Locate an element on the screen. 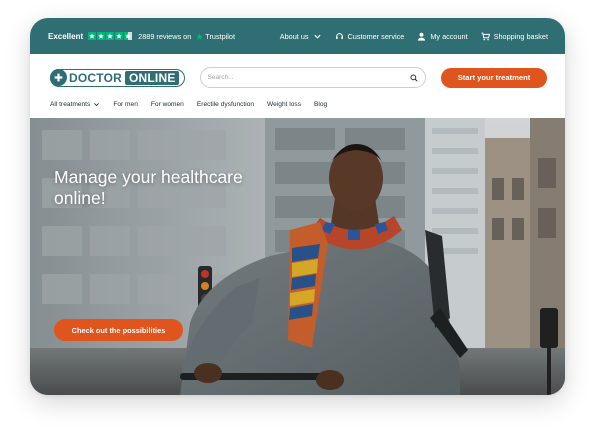 This screenshot has height=438, width=596. nav-for-women-label: For women is located at coordinates (167, 104).